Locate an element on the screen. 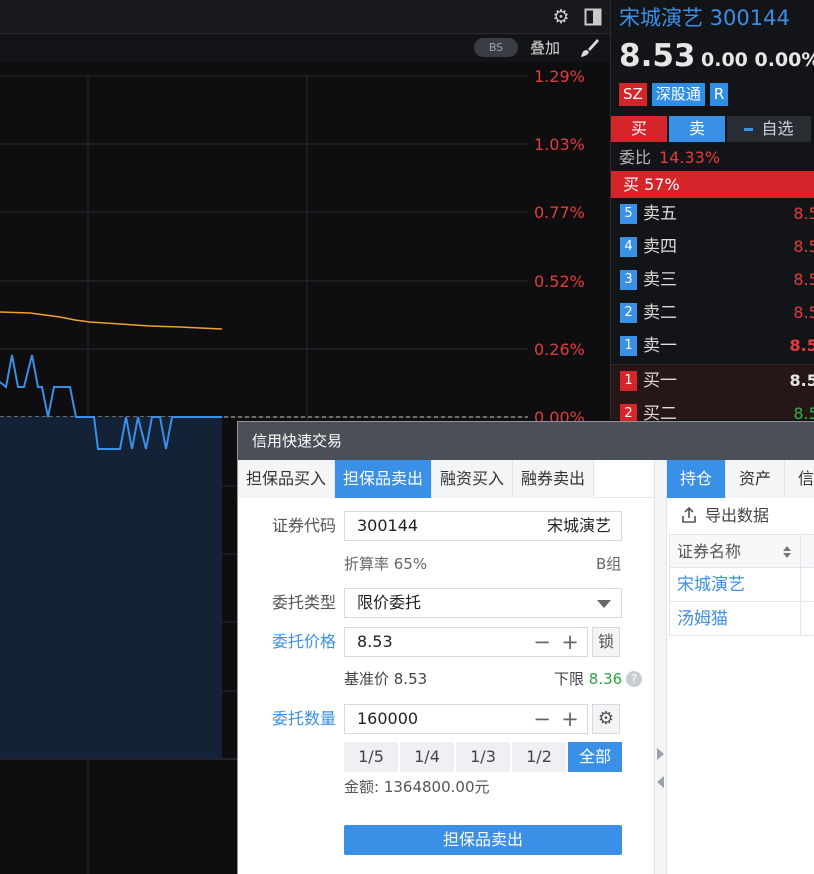 The width and height of the screenshot is (814, 874). level-price: 8.54 is located at coordinates (801, 345).